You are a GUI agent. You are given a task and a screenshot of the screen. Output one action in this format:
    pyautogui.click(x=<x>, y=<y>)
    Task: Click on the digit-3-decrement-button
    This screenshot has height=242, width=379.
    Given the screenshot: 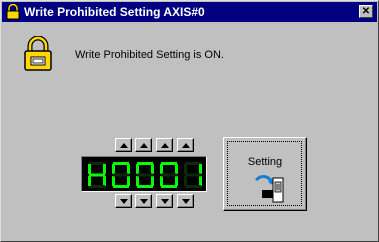 What is the action you would take?
    pyautogui.click(x=164, y=201)
    